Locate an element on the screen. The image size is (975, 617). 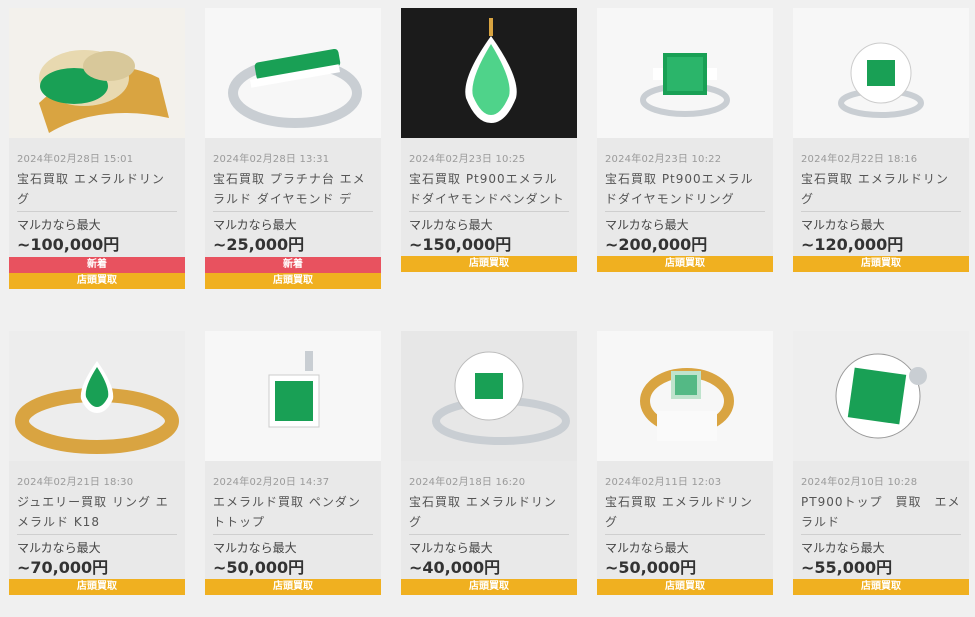
purchase-date: 2024年02月20日 14:37 is located at coordinates (271, 482).